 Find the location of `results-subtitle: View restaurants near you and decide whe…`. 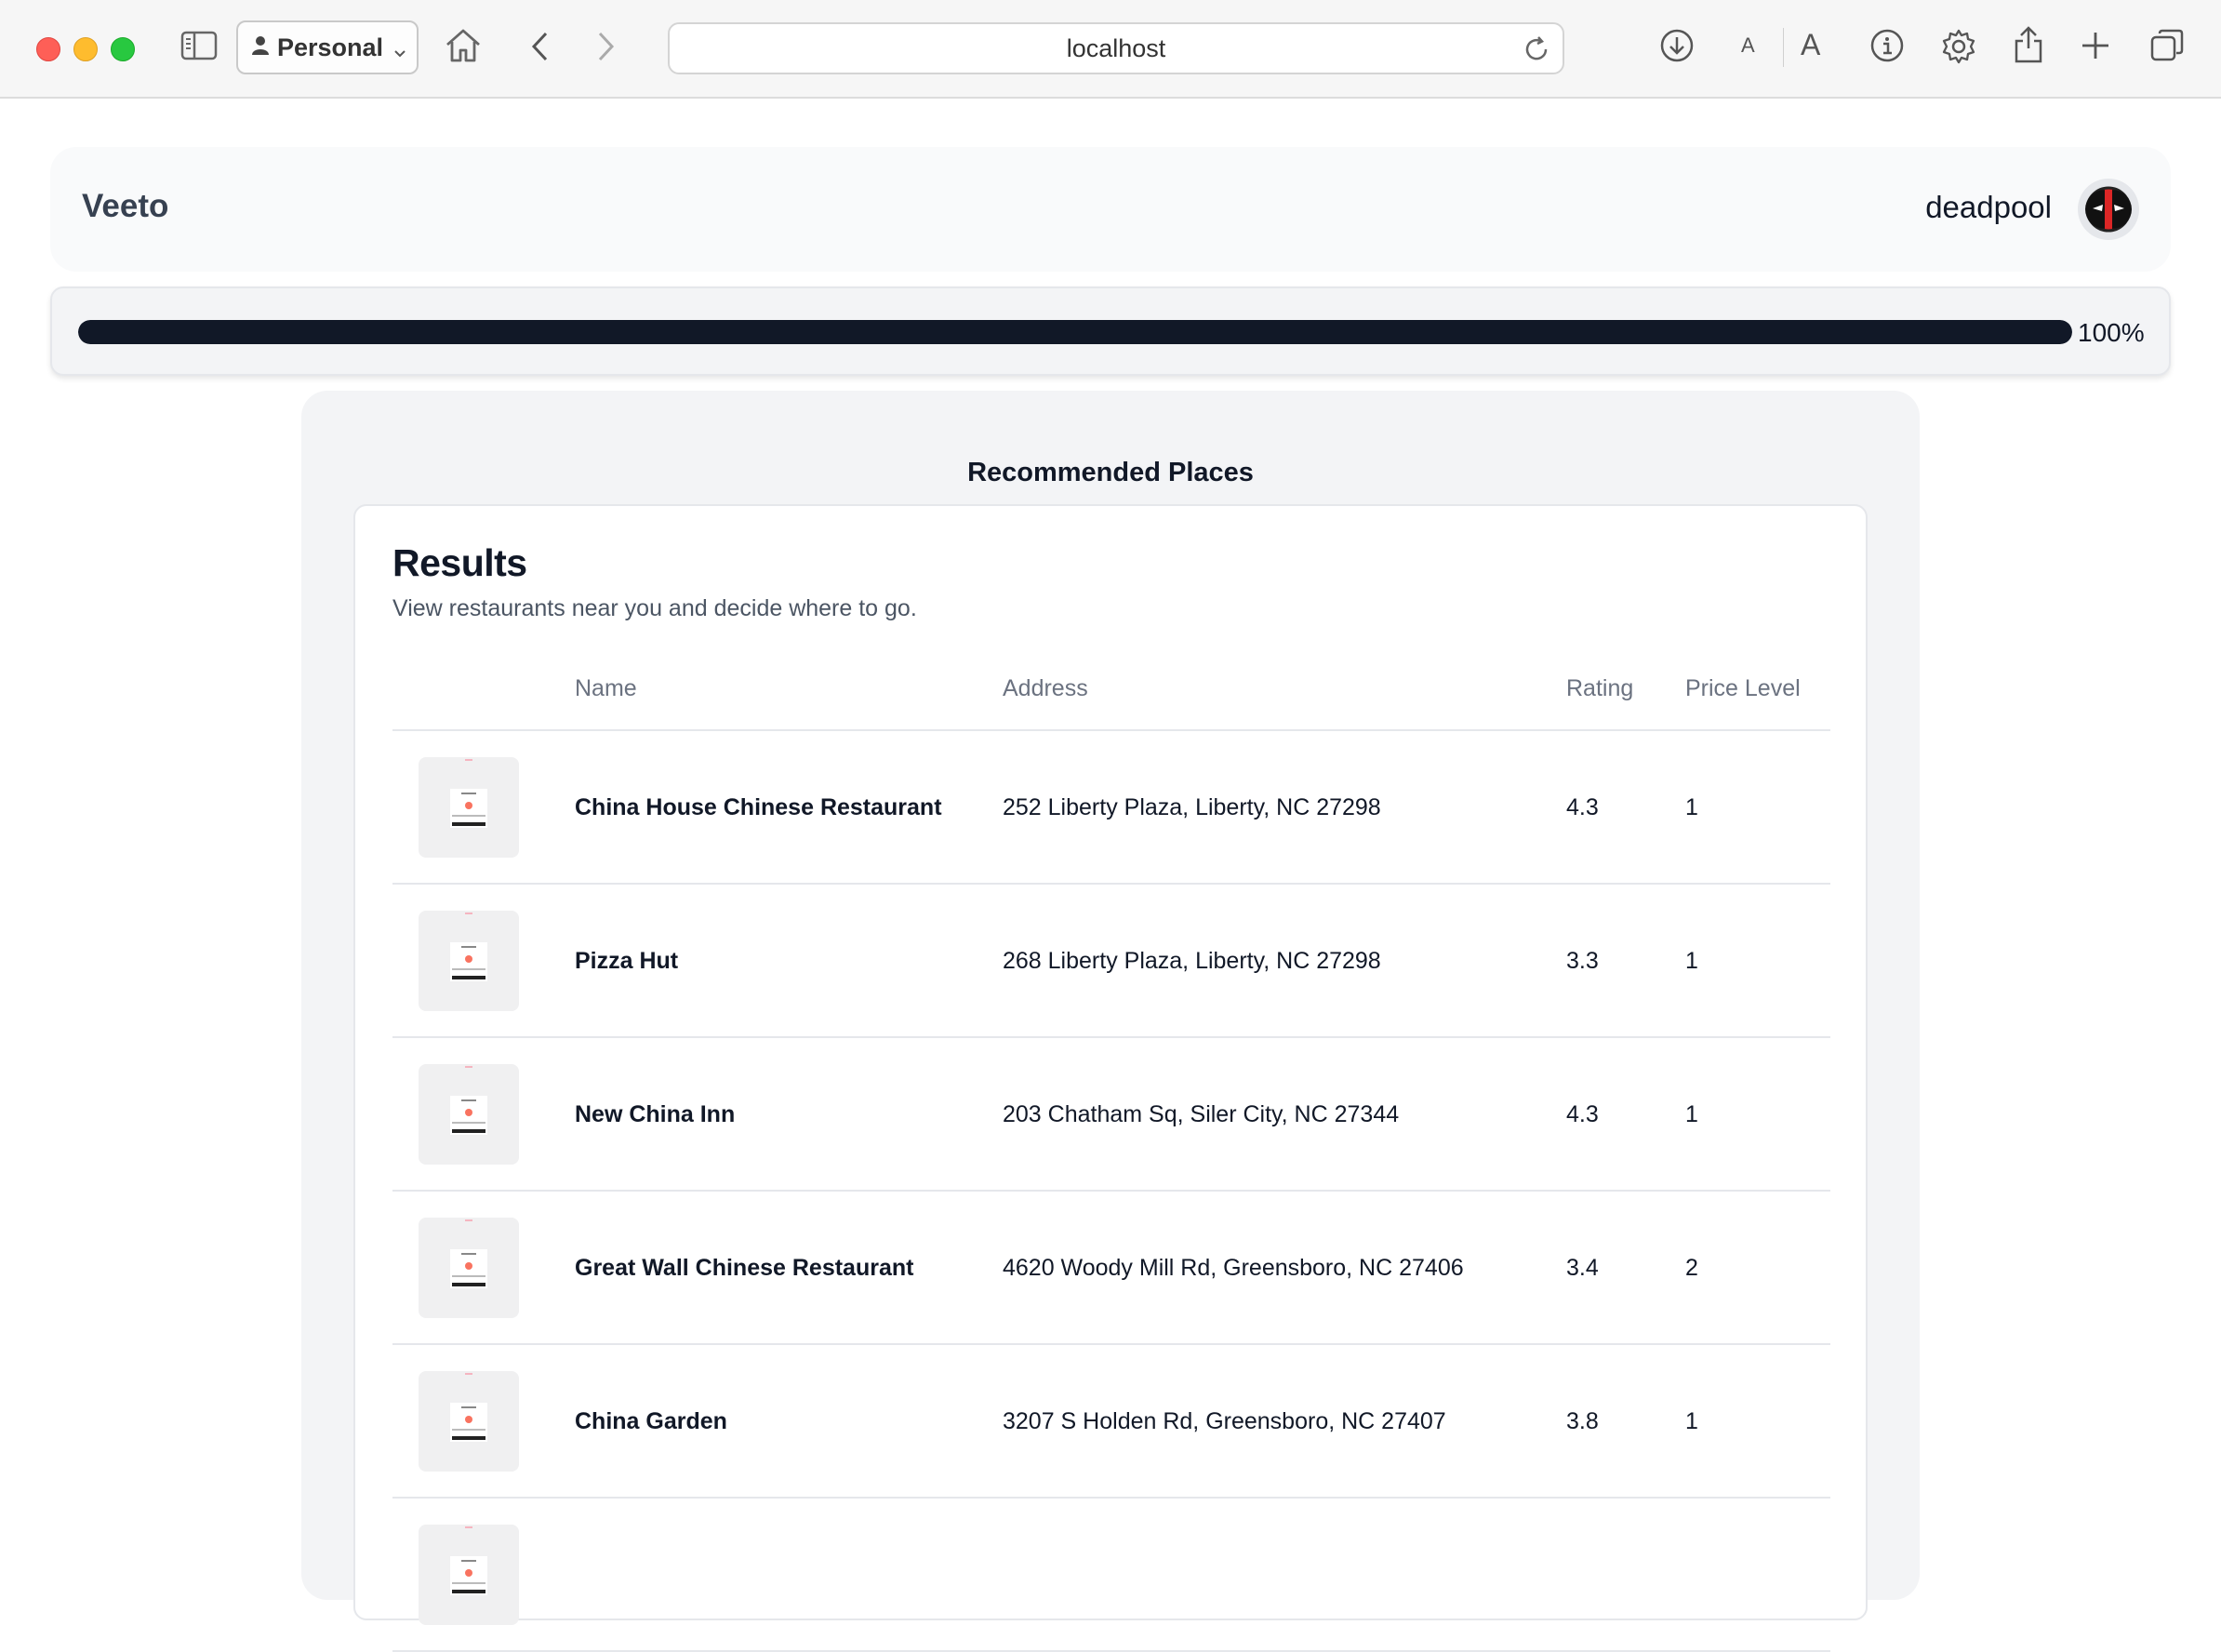

results-subtitle: View restaurants near you and decide whe… is located at coordinates (654, 608).